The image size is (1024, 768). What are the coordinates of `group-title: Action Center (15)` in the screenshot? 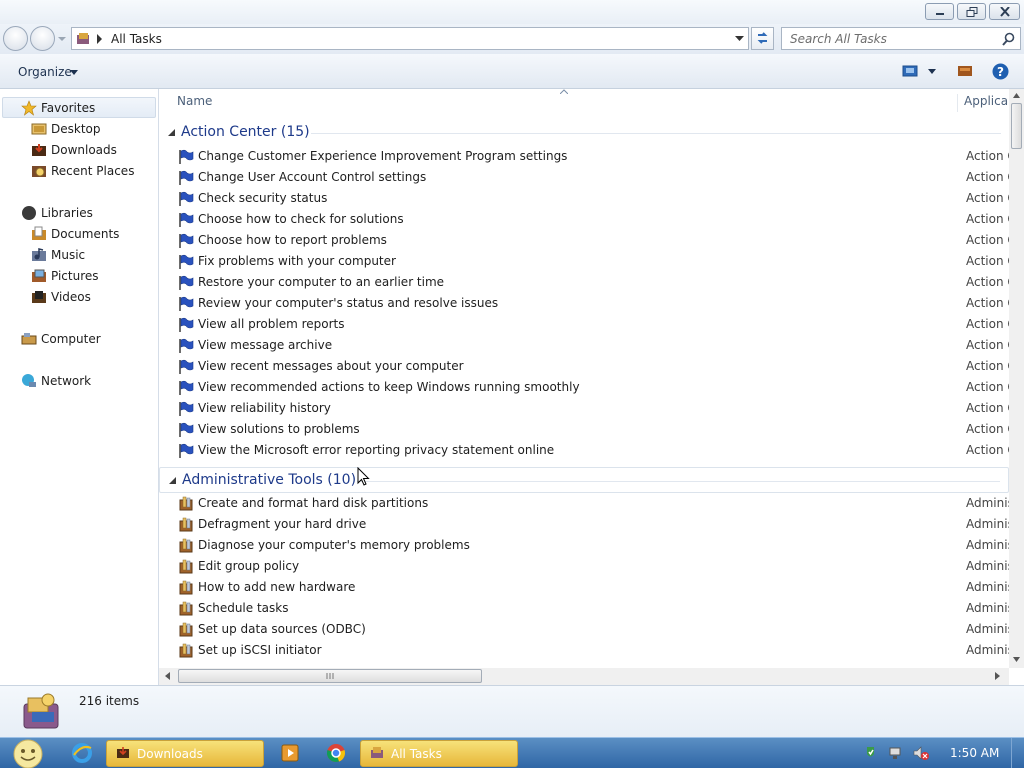 It's located at (245, 132).